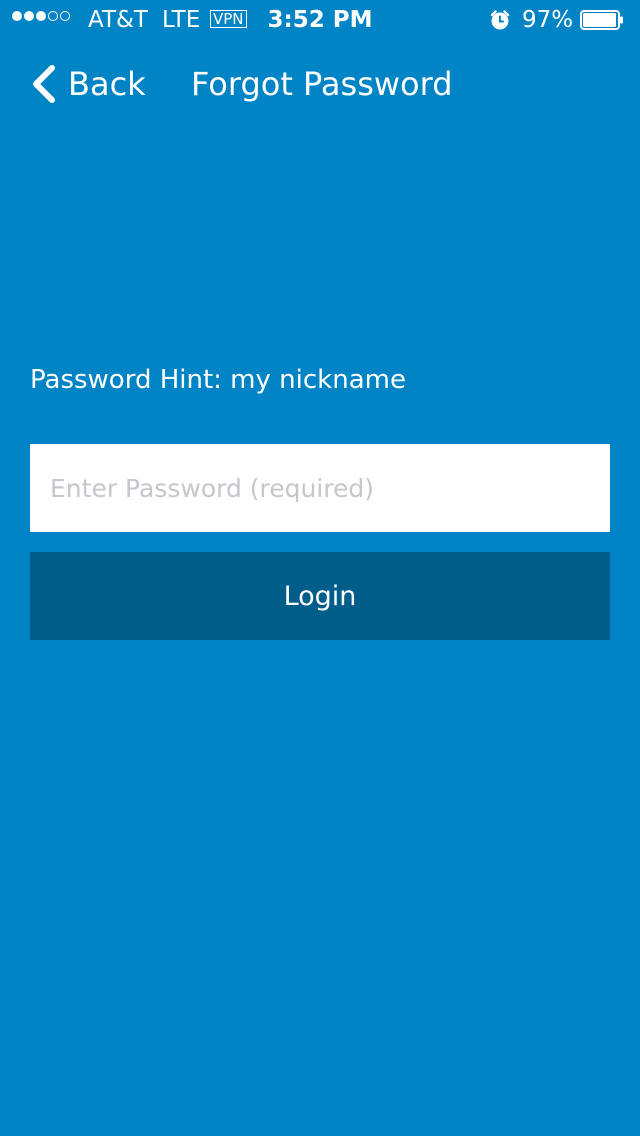  What do you see at coordinates (218, 380) in the screenshot?
I see `password-hint: Password Hint: my nickname` at bounding box center [218, 380].